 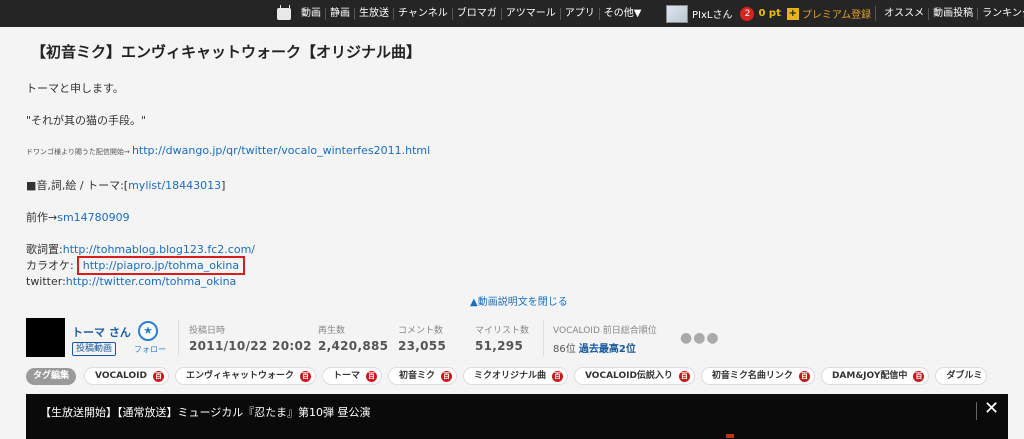 I want to click on close-icon: ✕, so click(x=991, y=409).